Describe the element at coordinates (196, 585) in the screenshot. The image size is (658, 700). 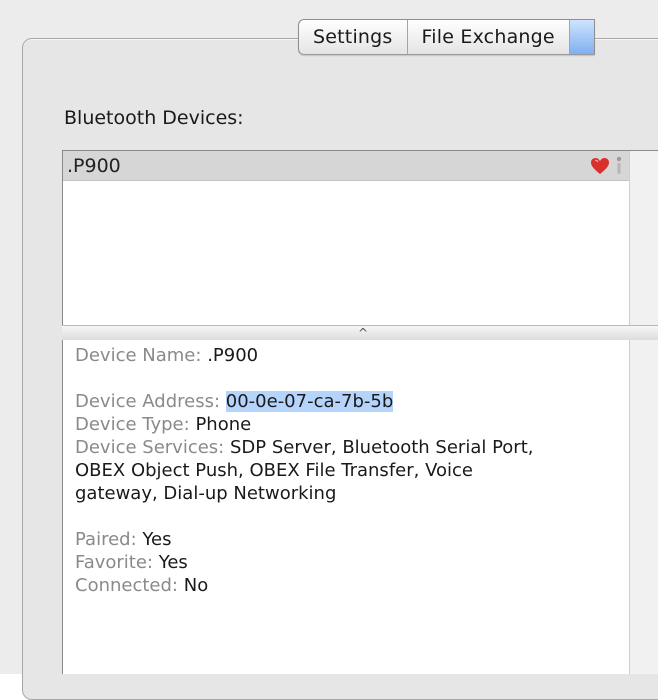
I see `connected-value: No` at that location.